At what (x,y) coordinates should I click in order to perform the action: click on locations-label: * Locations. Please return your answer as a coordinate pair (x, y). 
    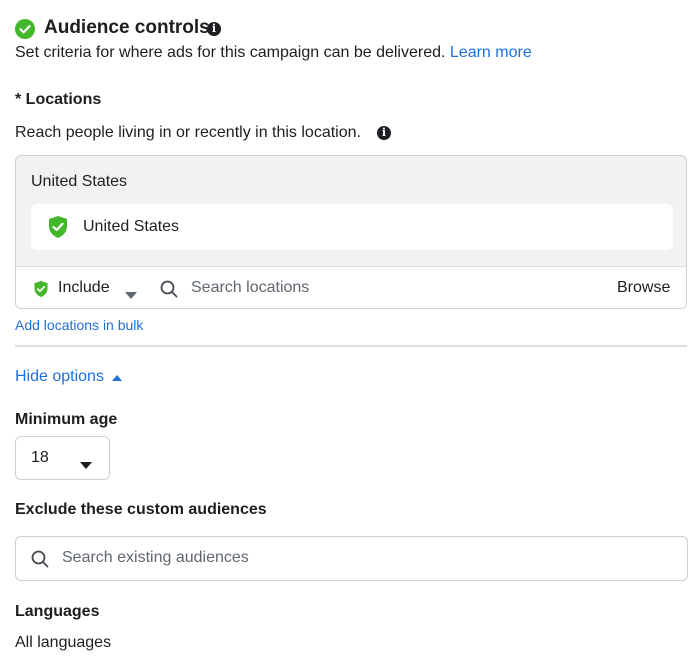
    Looking at the image, I should click on (58, 99).